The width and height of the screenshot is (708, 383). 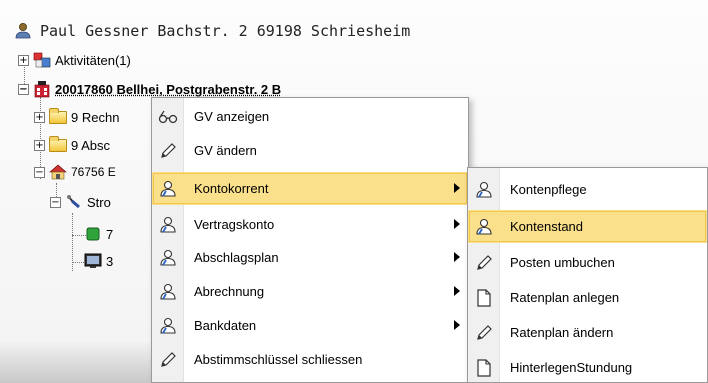 I want to click on tree-item-folder-installments: + 9 Absc, so click(x=72, y=145).